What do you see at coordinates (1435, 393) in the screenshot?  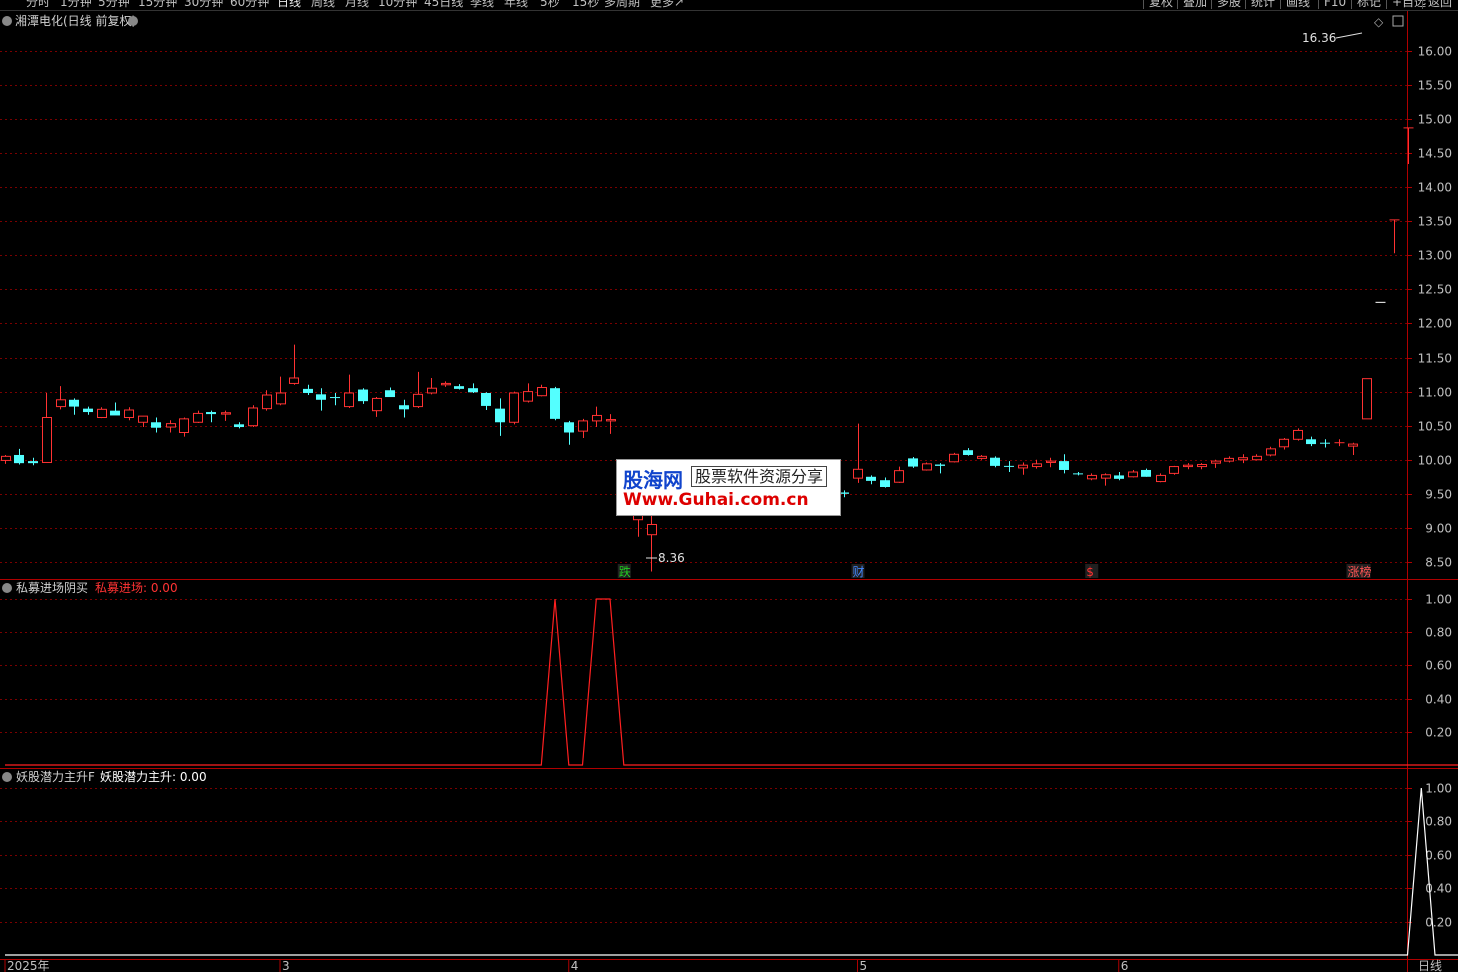 I see `y-tick-label: 11.00` at bounding box center [1435, 393].